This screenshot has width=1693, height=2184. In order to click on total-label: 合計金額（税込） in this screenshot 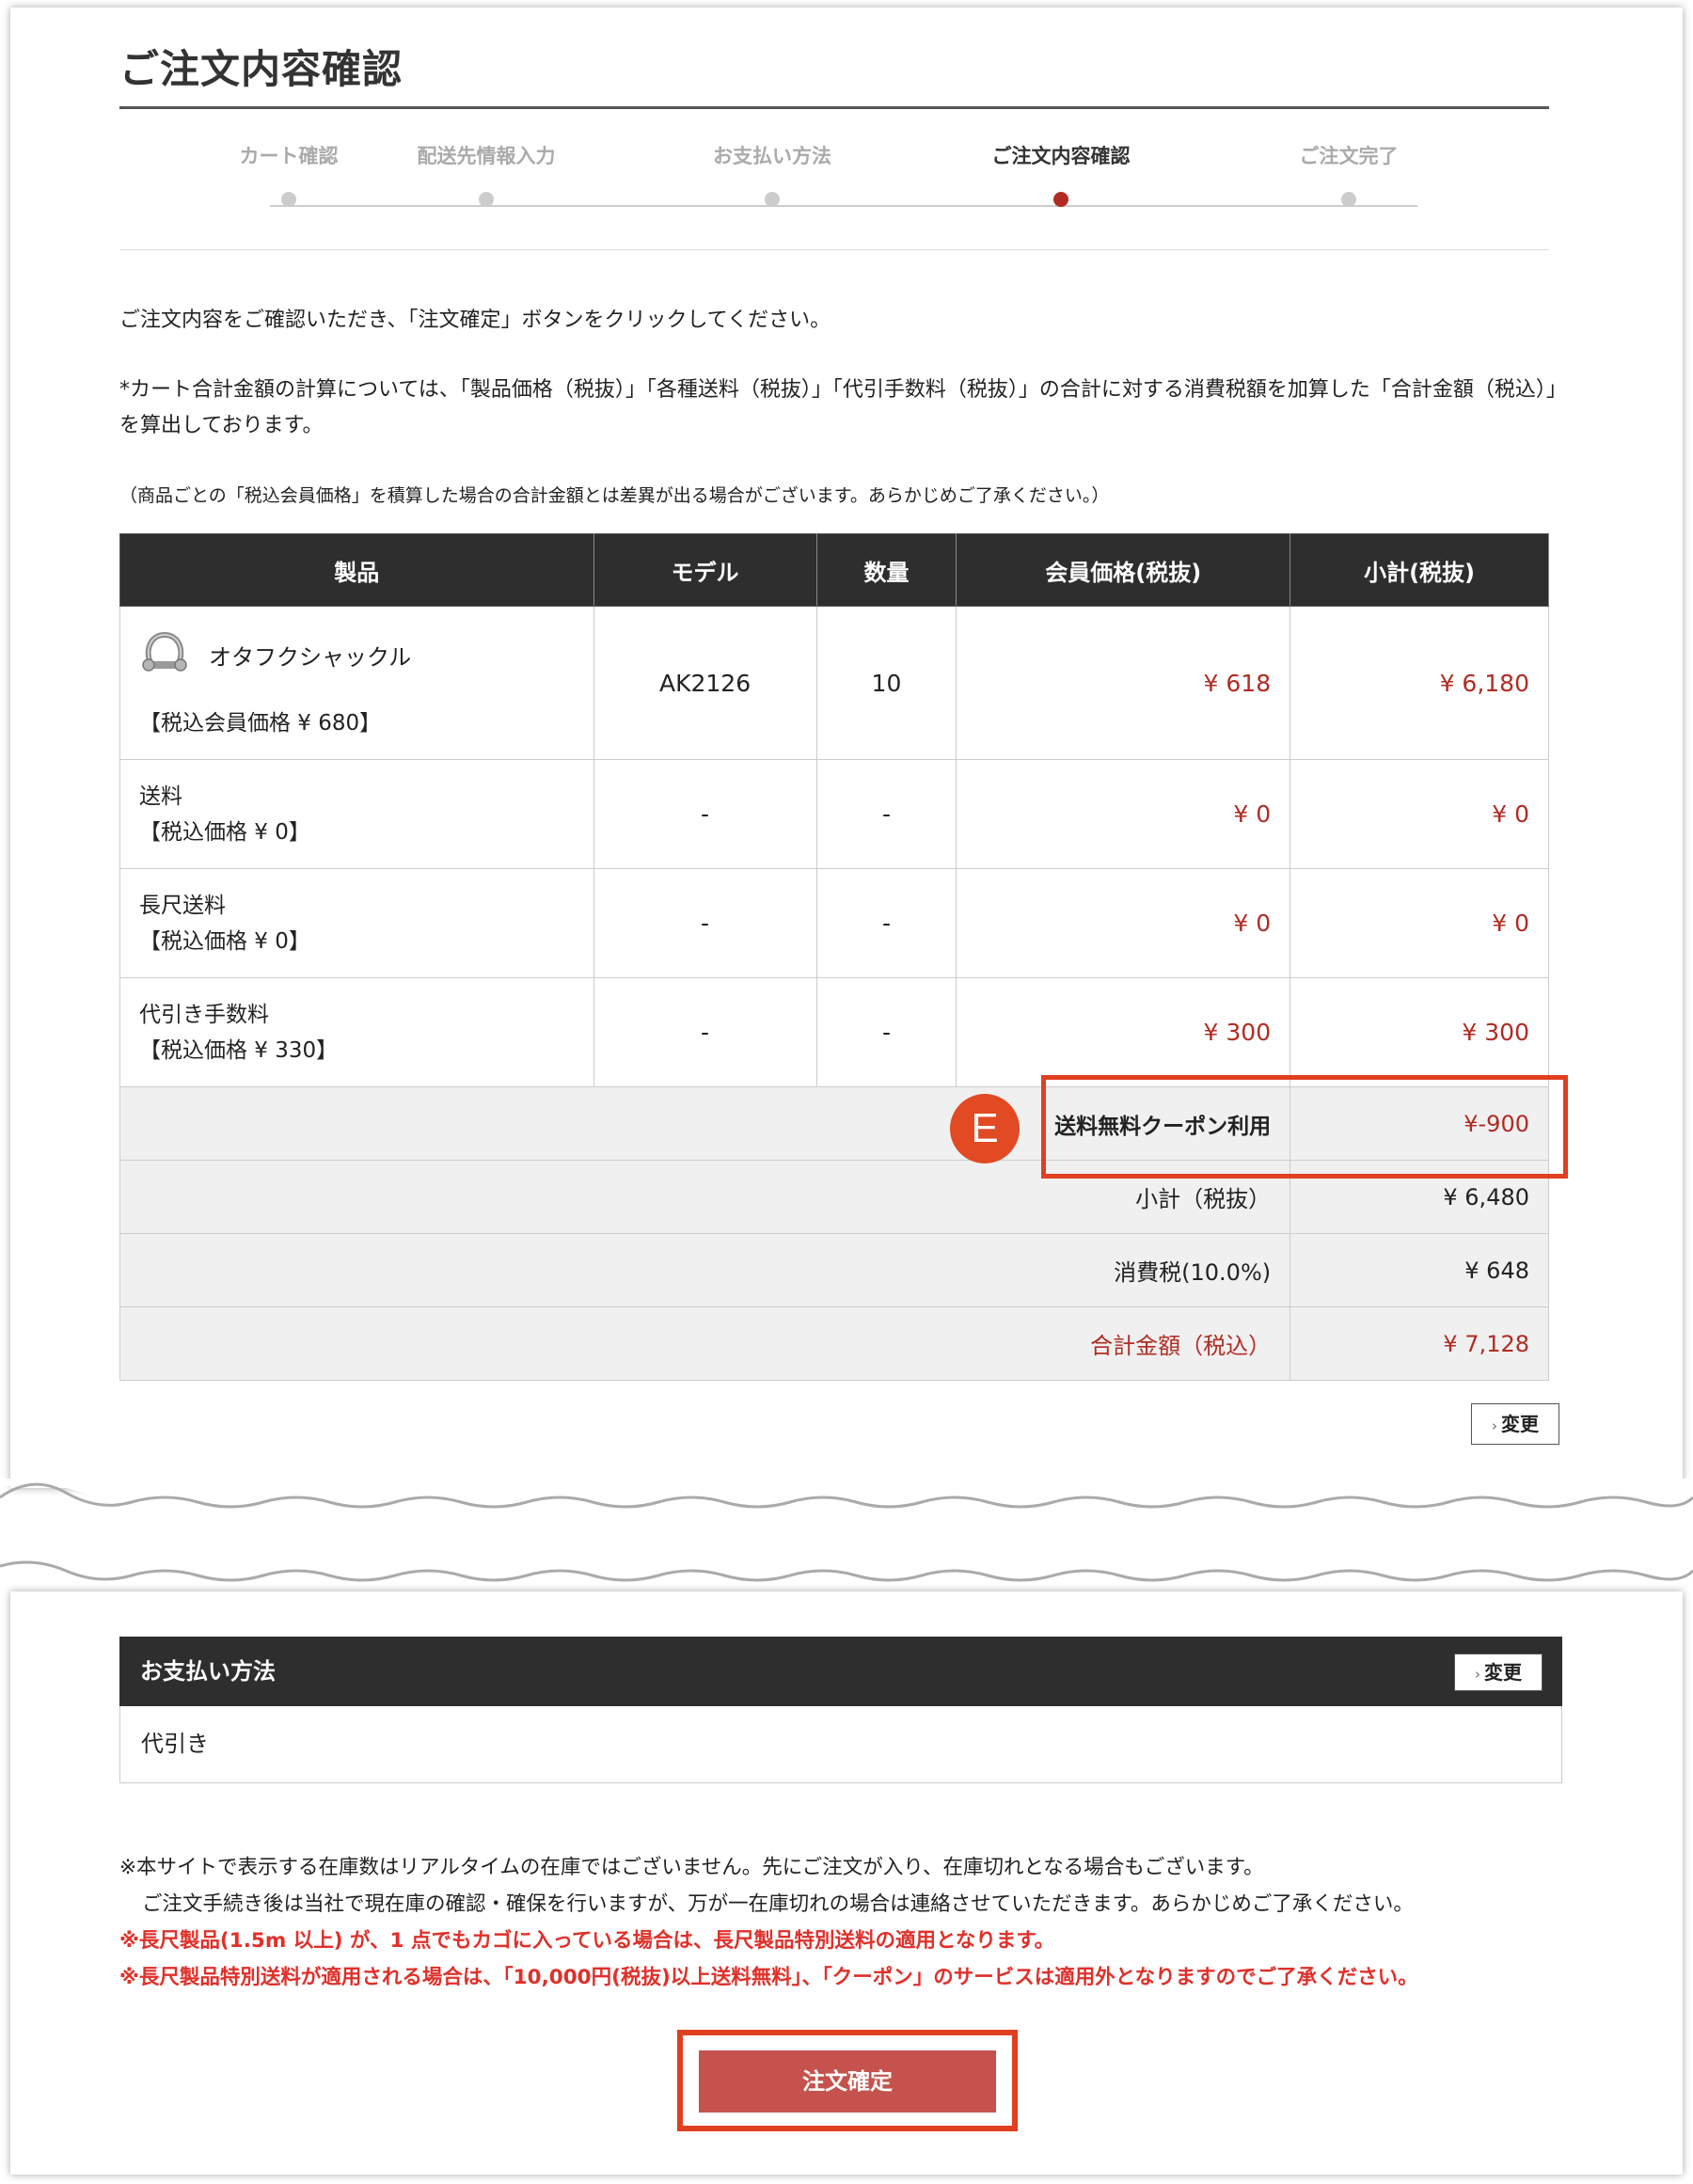, I will do `click(705, 1343)`.